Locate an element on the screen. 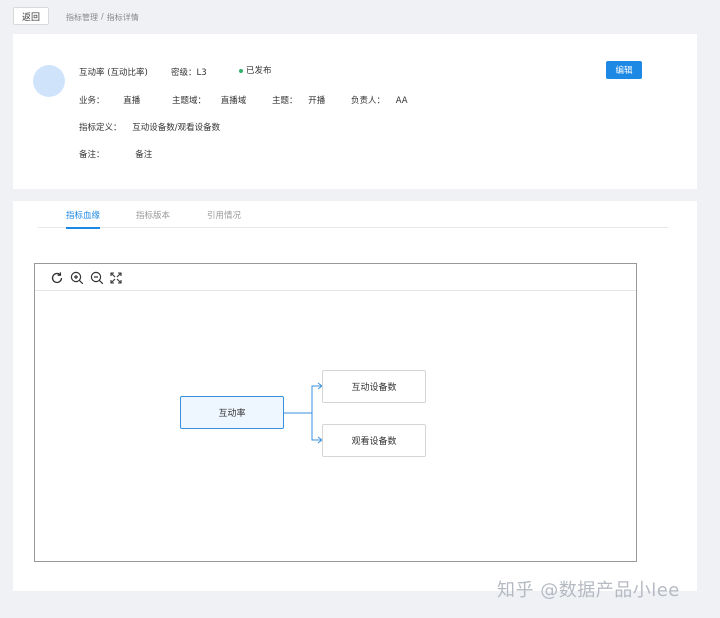 The height and width of the screenshot is (618, 720). level-value: L3 is located at coordinates (201, 73).